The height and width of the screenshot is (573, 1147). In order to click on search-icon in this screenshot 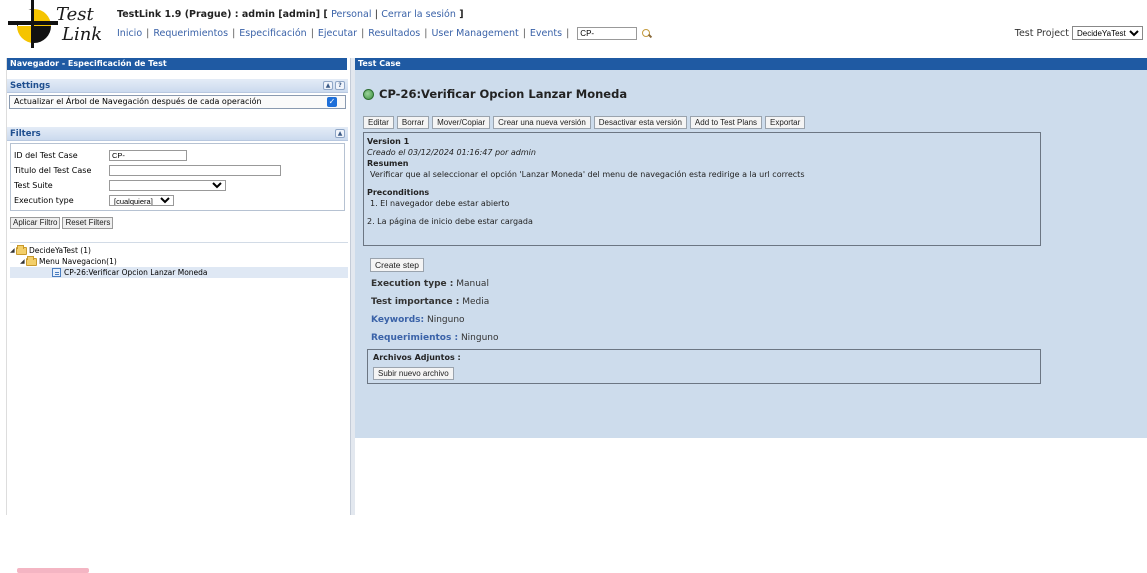, I will do `click(647, 33)`.